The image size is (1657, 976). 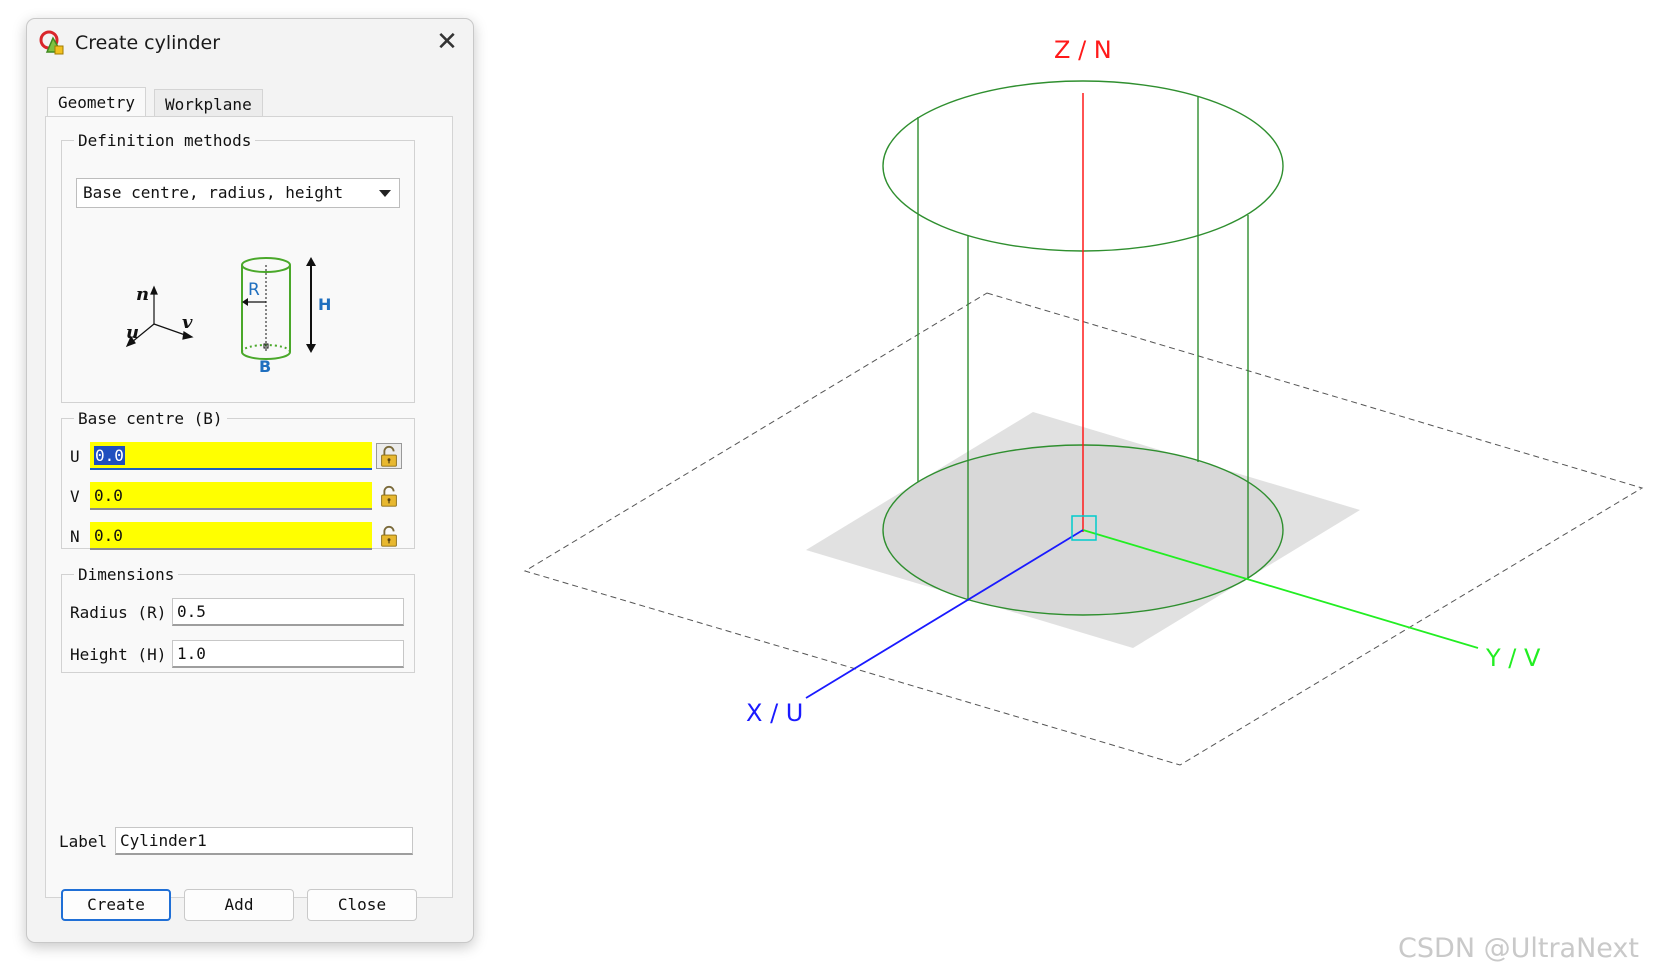 I want to click on diagram-b-label: B, so click(x=265, y=366).